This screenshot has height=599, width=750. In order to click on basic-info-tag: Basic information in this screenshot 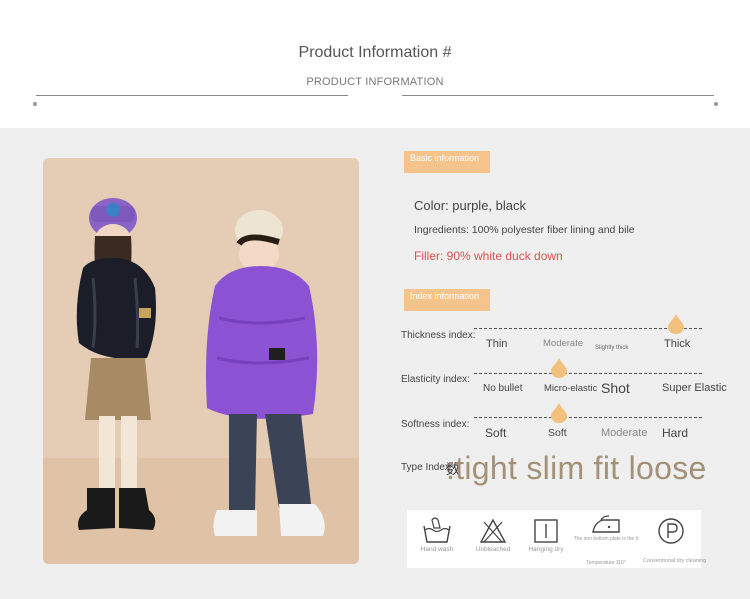, I will do `click(447, 162)`.